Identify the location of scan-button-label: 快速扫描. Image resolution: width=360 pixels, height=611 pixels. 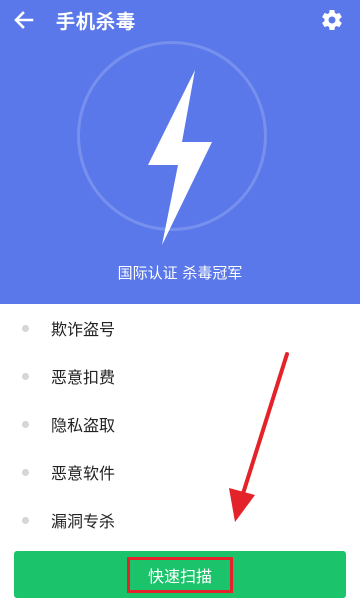
(179, 576).